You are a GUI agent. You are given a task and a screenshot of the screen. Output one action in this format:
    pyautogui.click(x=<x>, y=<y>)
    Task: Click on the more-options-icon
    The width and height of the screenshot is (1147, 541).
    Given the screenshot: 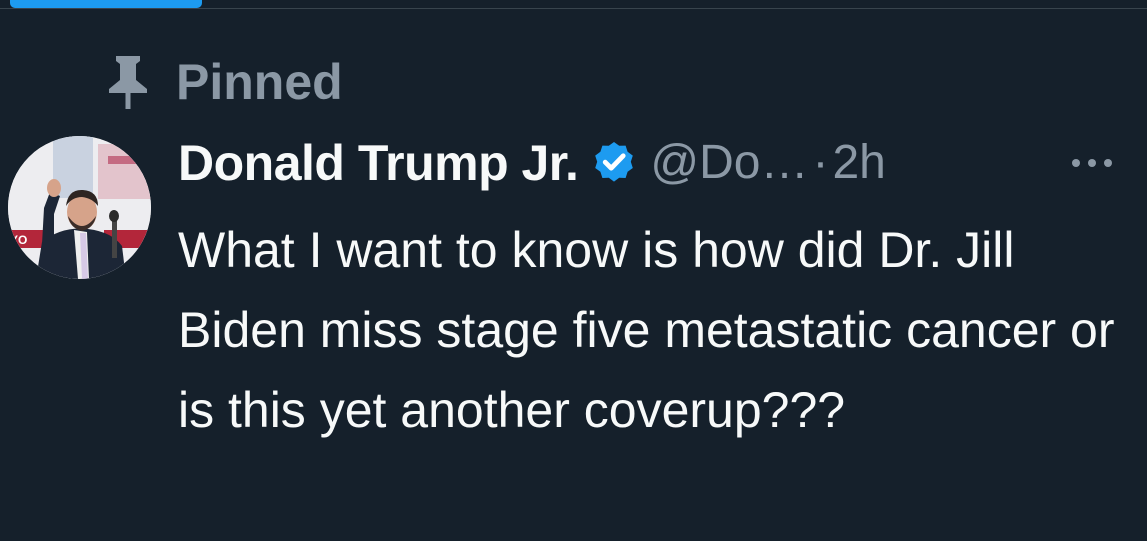 What is the action you would take?
    pyautogui.click(x=1092, y=163)
    